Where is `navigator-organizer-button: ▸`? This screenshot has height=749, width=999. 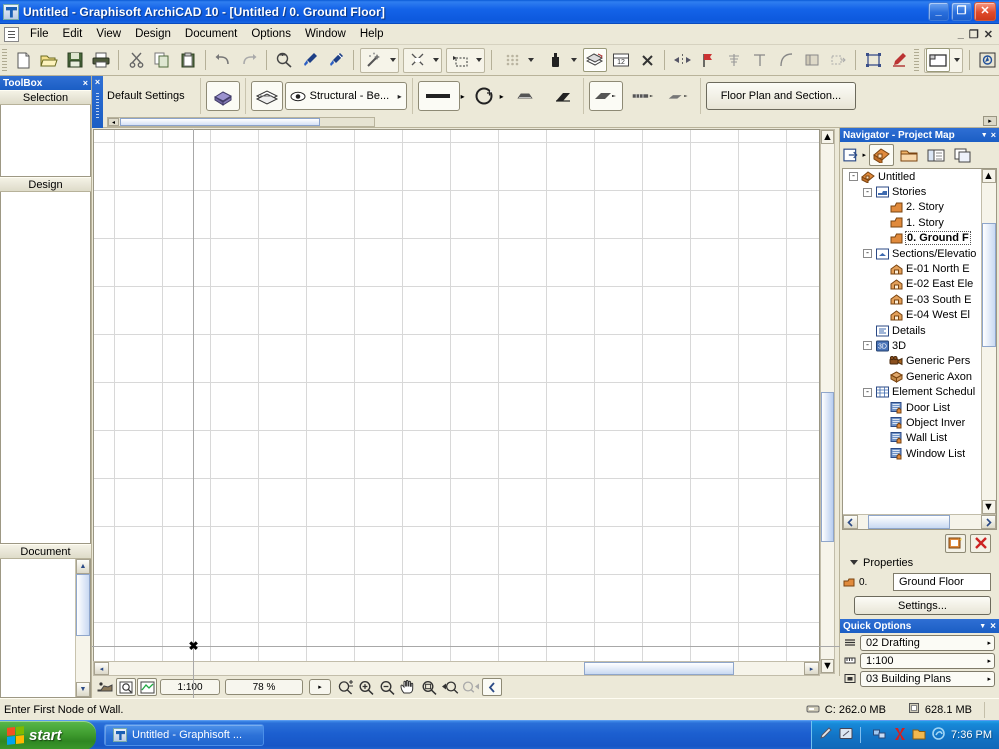 navigator-organizer-button: ▸ is located at coordinates (854, 155).